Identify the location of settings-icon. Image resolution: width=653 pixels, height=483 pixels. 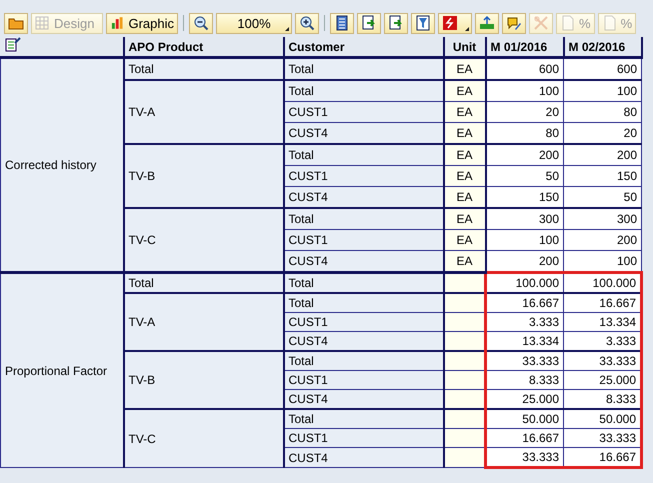
(12, 45).